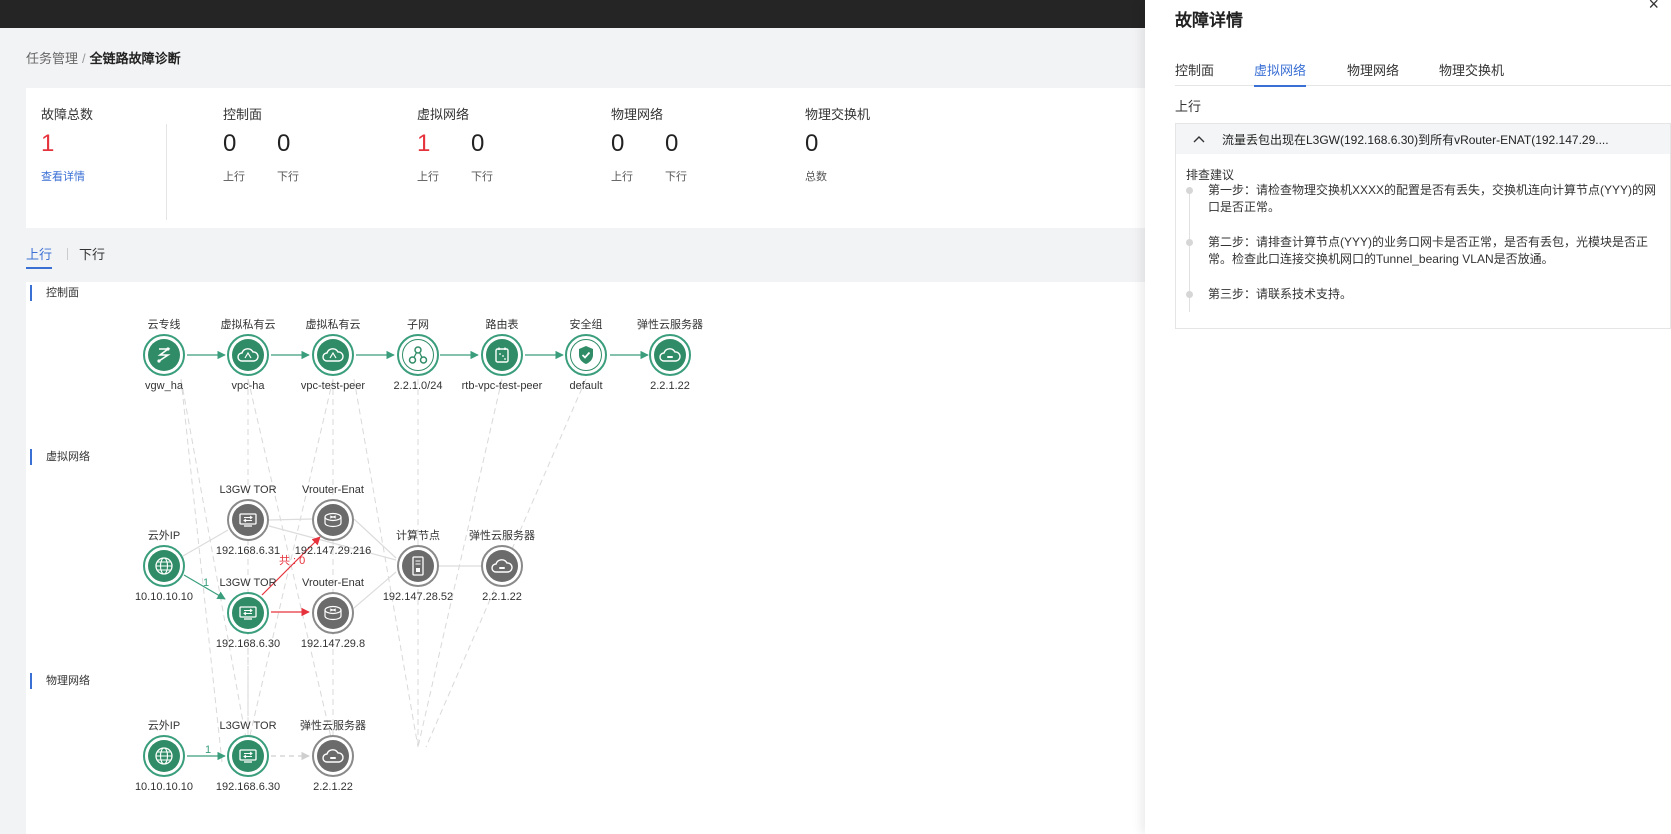  Describe the element at coordinates (443, 114) in the screenshot. I see `summary-group-title: 虚拟网络` at that location.